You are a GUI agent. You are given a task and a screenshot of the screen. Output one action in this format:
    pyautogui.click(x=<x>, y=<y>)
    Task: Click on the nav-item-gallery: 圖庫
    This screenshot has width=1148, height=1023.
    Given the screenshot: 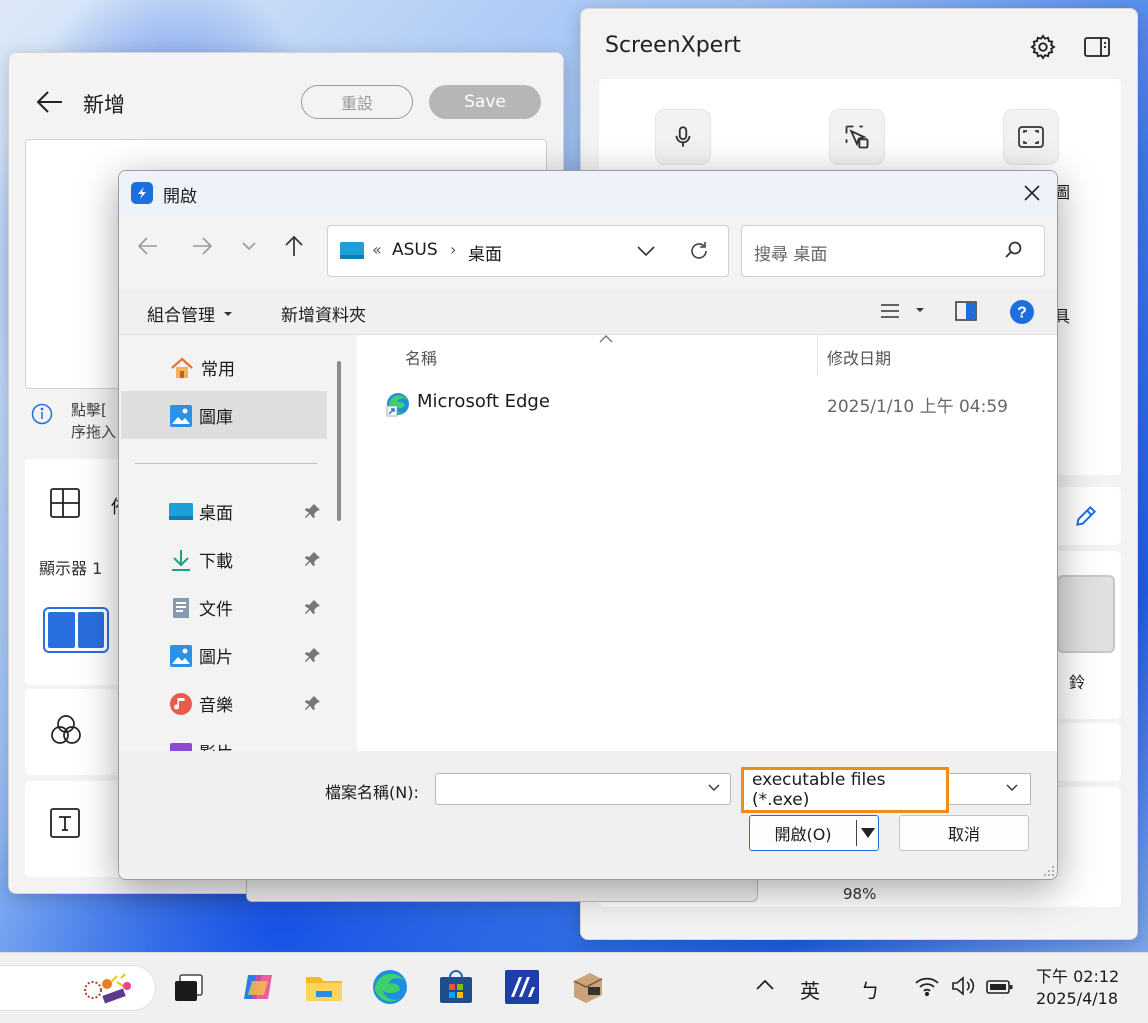 What is the action you would take?
    pyautogui.click(x=201, y=415)
    